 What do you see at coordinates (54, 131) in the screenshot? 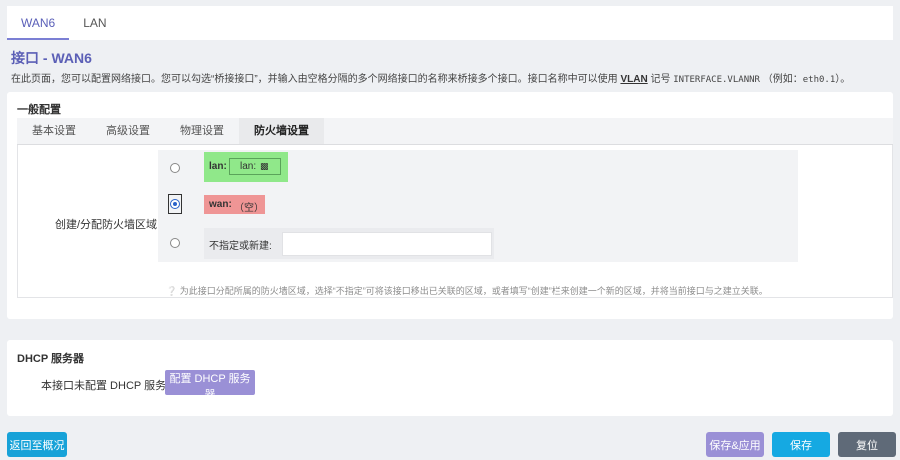
I see `subtab-basic: 基本设置` at bounding box center [54, 131].